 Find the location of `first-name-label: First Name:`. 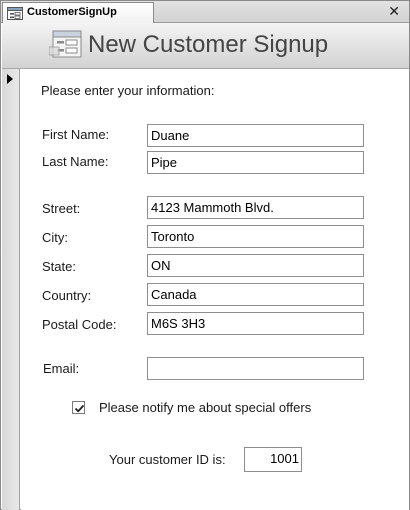

first-name-label: First Name: is located at coordinates (76, 134).